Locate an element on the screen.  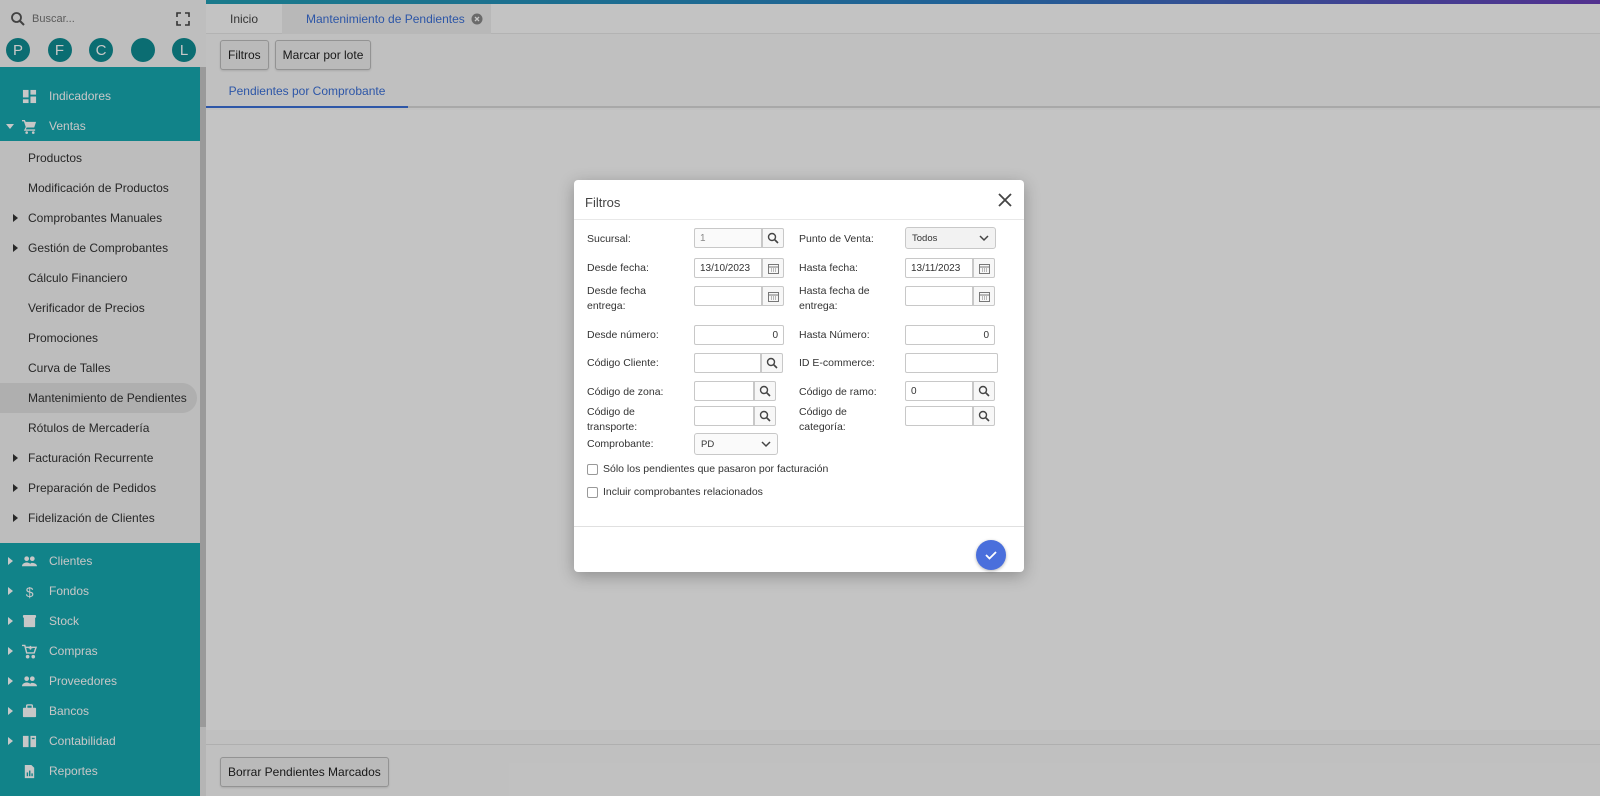
confirm-button is located at coordinates (991, 555).